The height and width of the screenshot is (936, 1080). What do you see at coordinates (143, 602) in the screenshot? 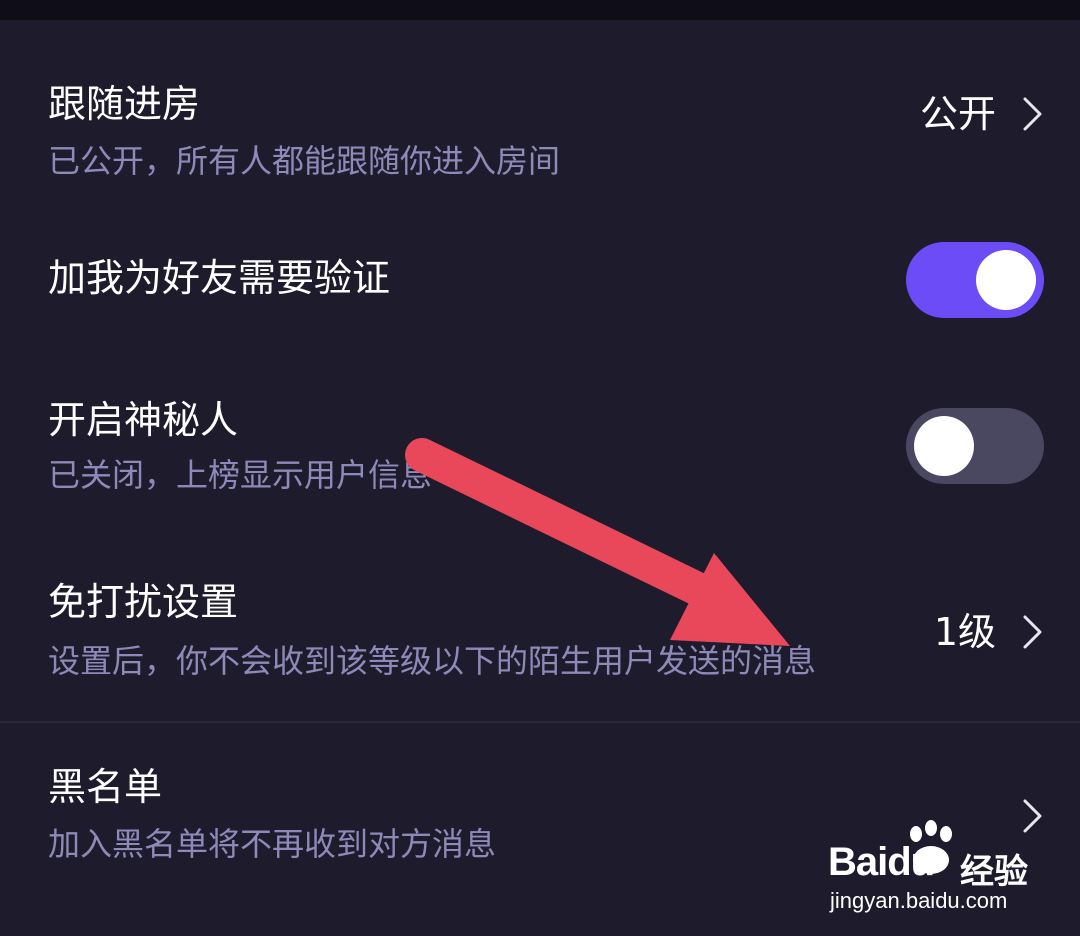
I see `setting-title: 免打扰设置` at bounding box center [143, 602].